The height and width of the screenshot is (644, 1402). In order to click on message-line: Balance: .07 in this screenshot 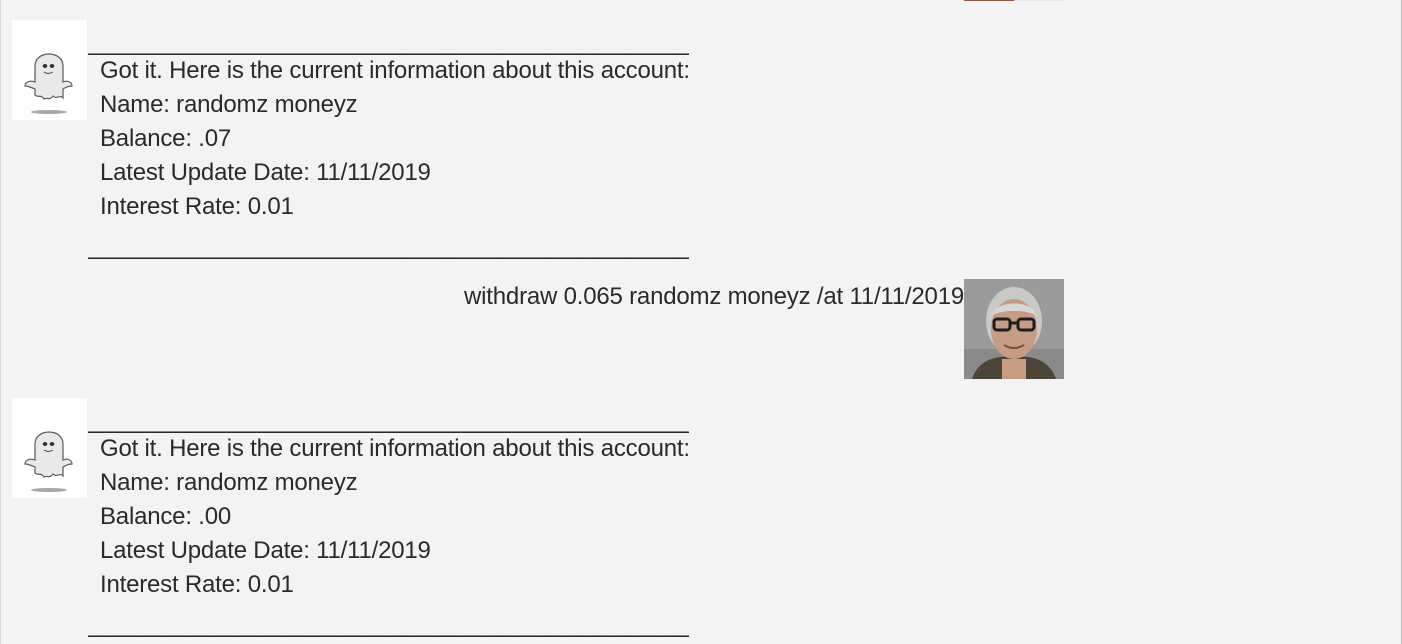, I will do `click(166, 138)`.